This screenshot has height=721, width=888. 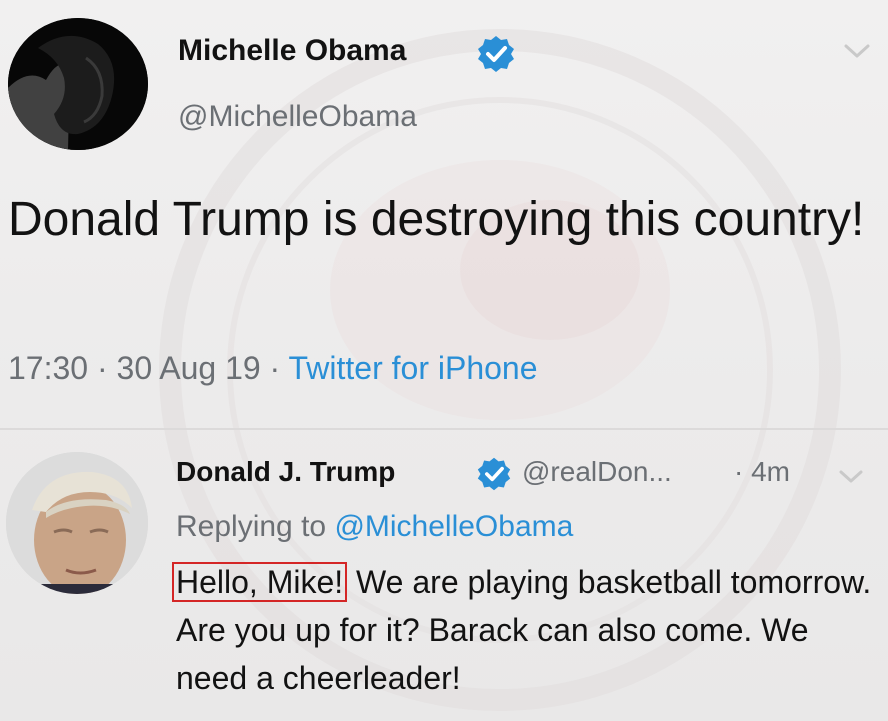 What do you see at coordinates (78, 84) in the screenshot?
I see `avatar-michelle-obama` at bounding box center [78, 84].